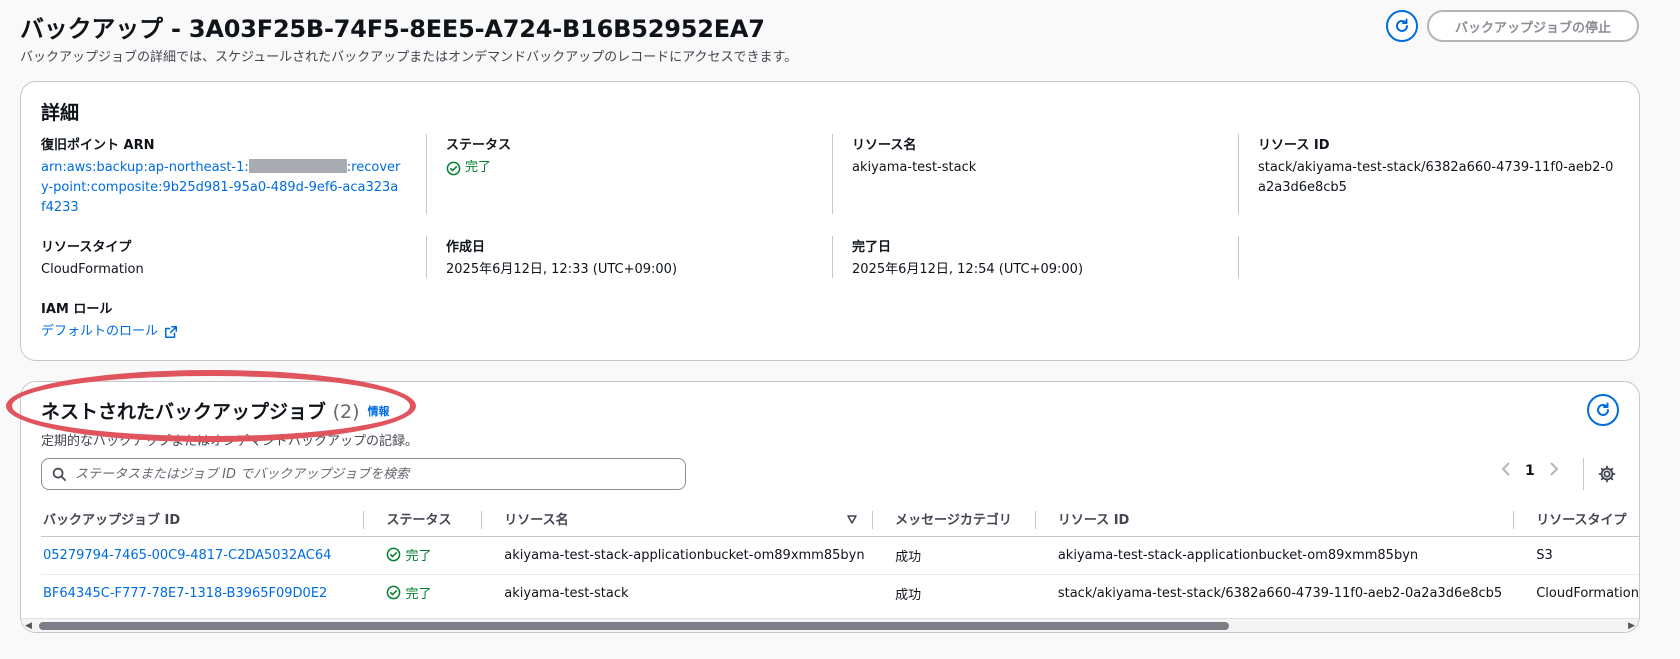  I want to click on pagination: 1, so click(1530, 471).